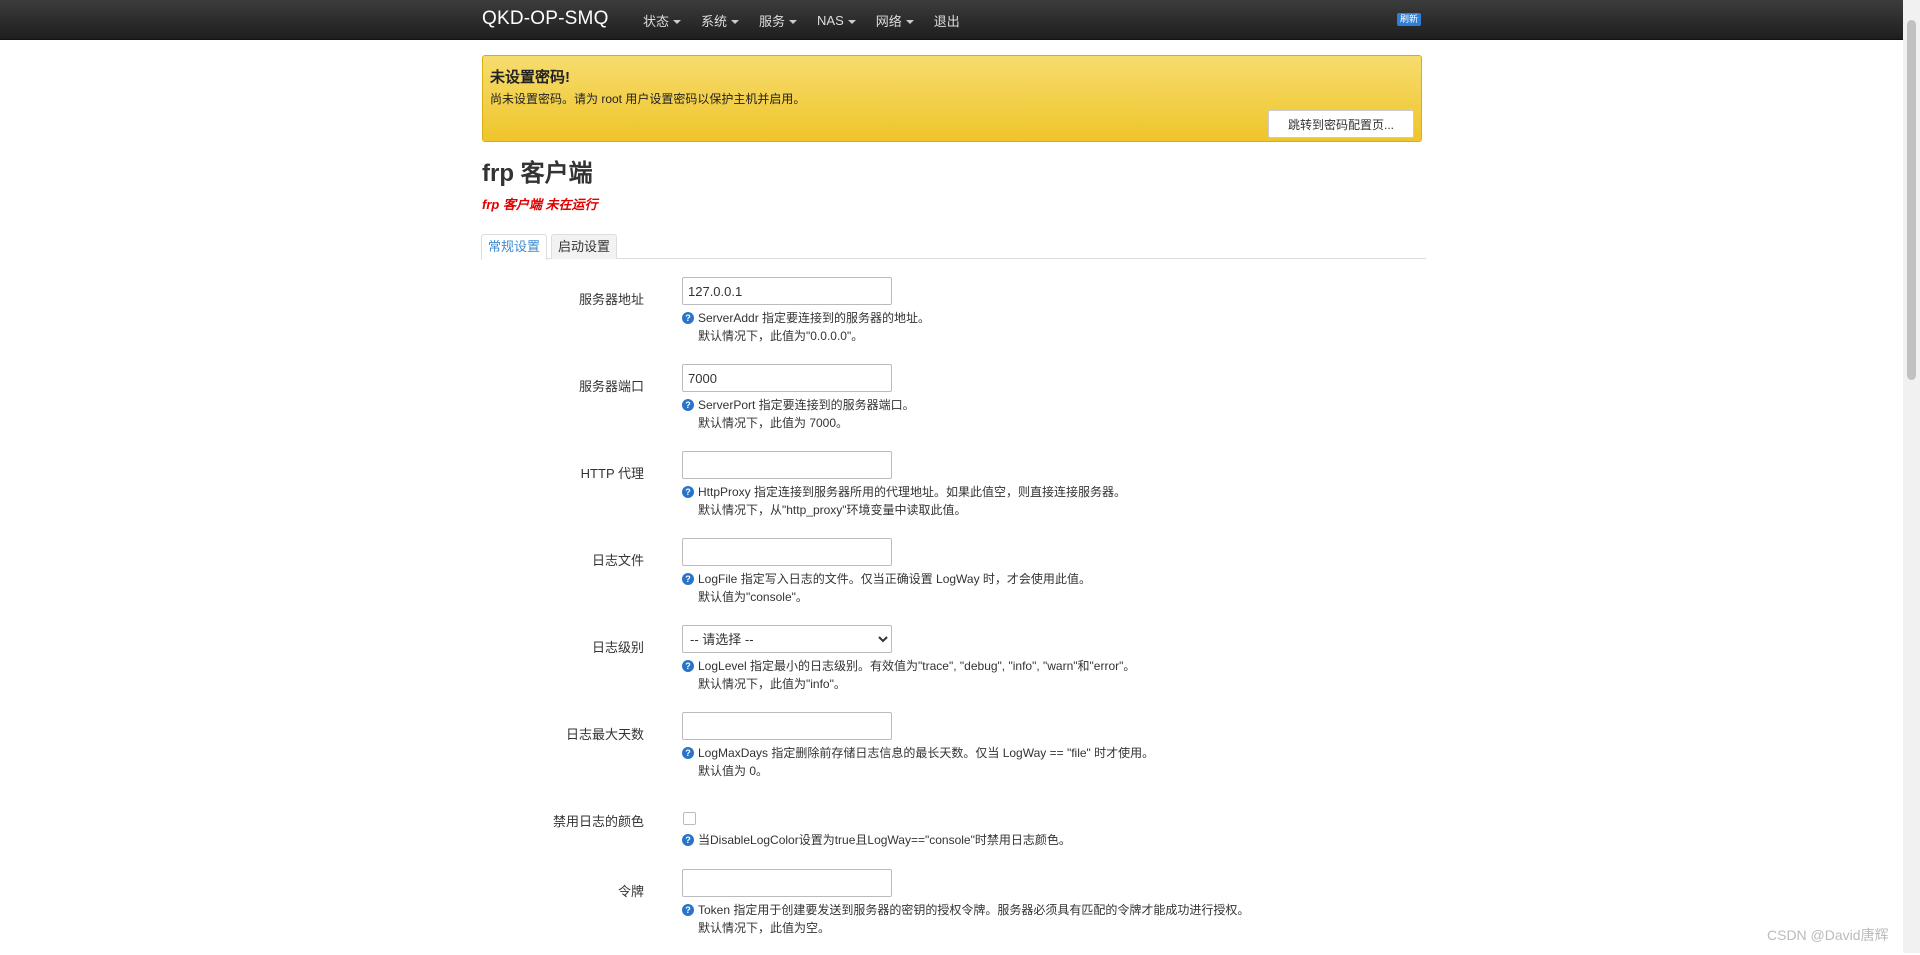 The width and height of the screenshot is (1920, 955). Describe the element at coordinates (514, 247) in the screenshot. I see `tab-general-settings: 常规设置` at that location.